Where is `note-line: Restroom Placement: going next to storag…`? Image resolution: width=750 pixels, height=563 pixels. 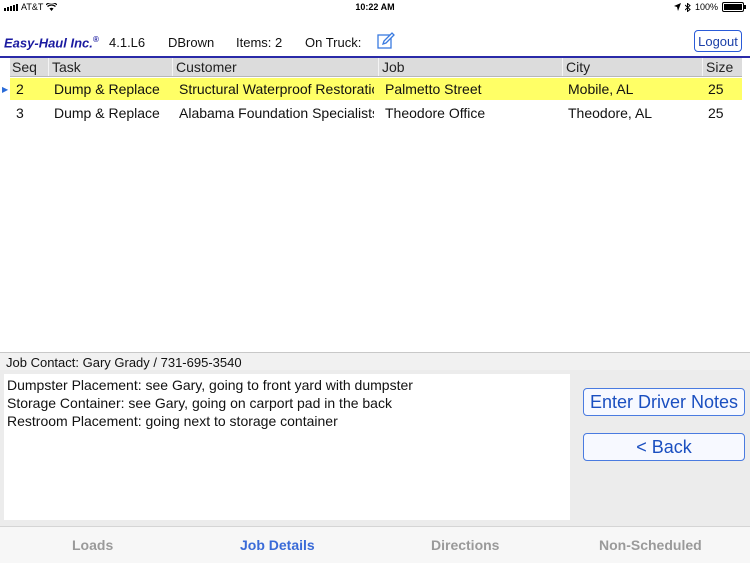
note-line: Restroom Placement: going next to storag… is located at coordinates (172, 421).